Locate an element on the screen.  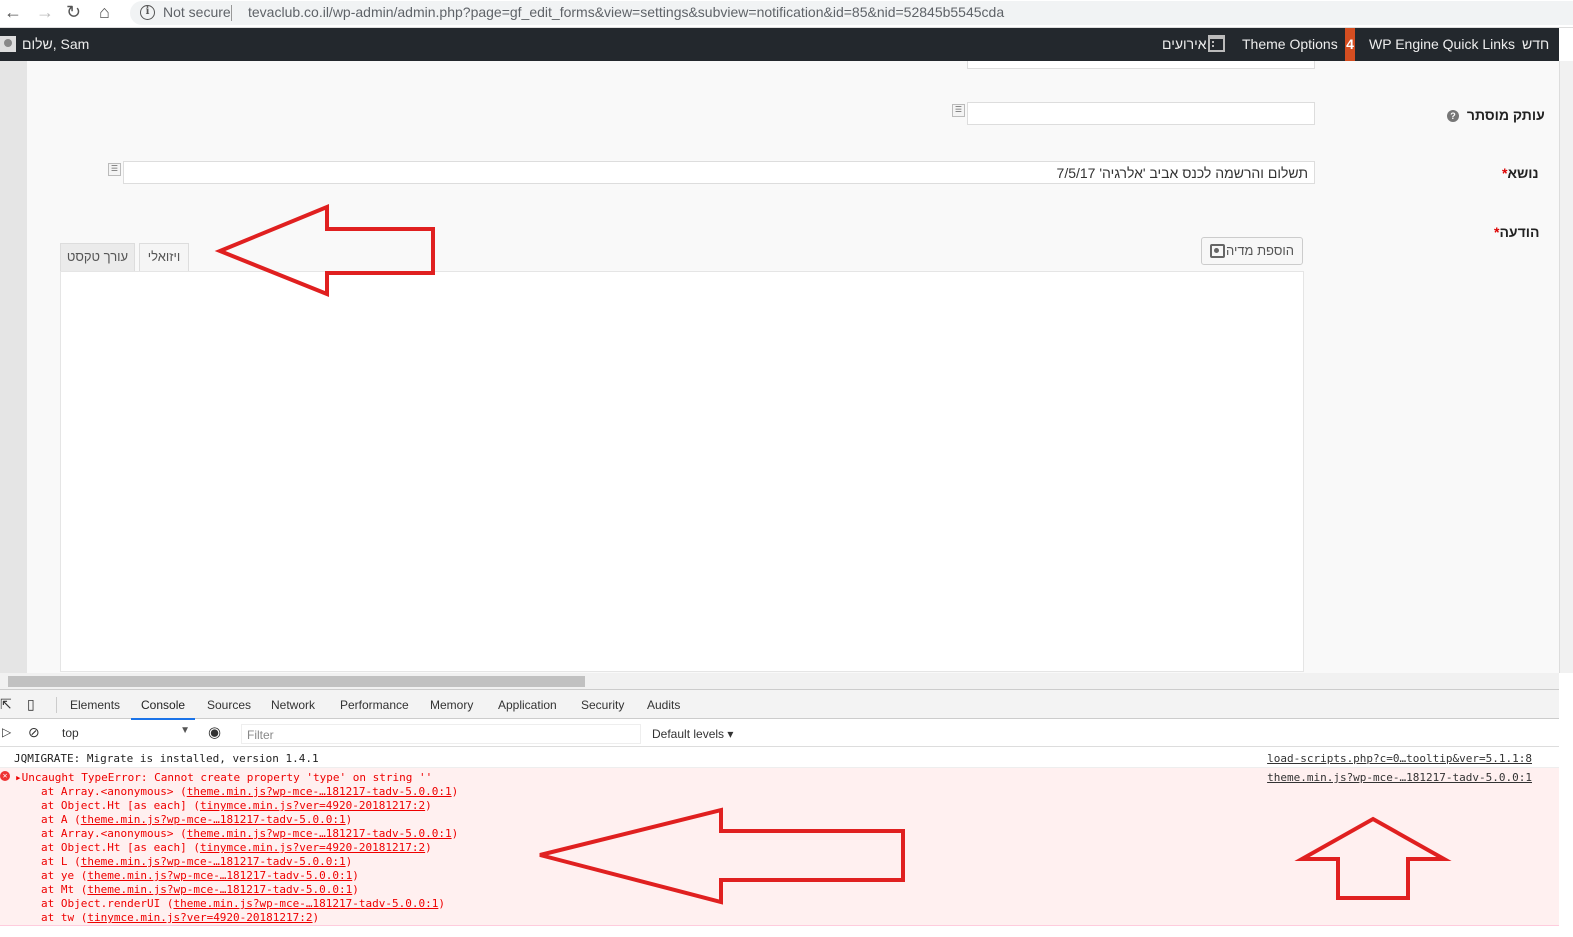
tab-console: Console is located at coordinates (163, 709).